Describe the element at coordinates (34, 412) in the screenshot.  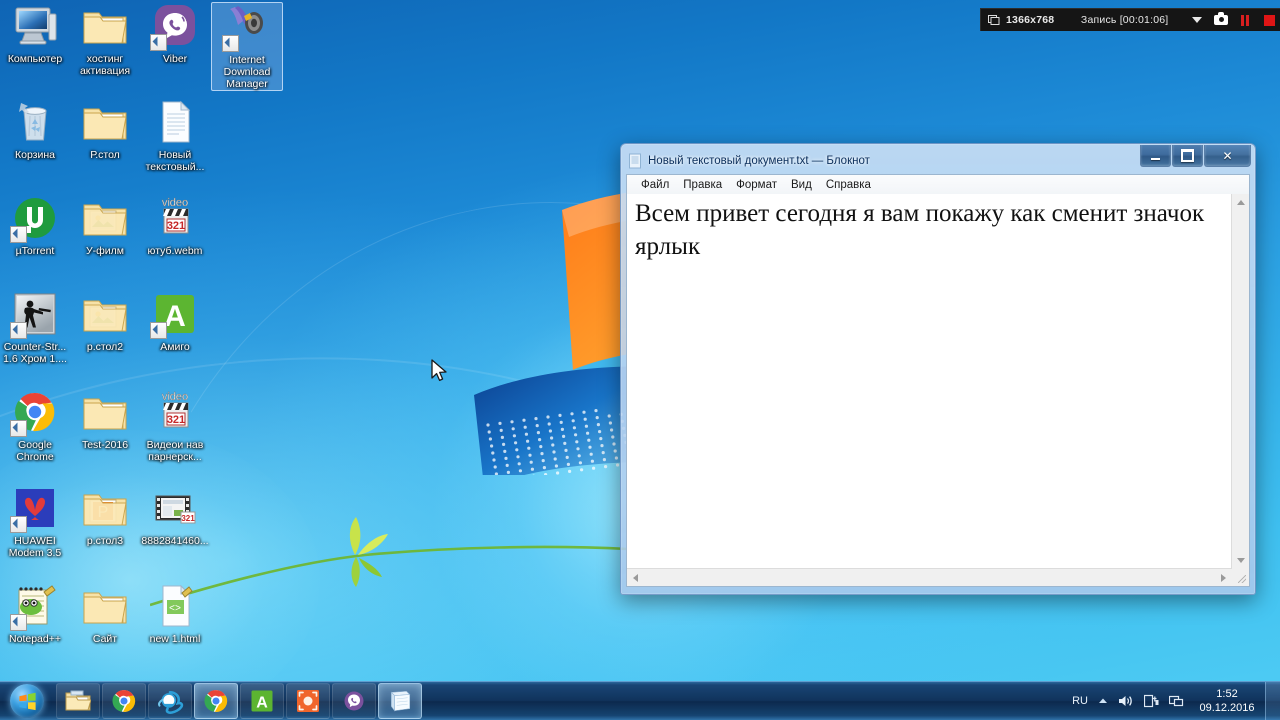
I see `chrome-icon` at that location.